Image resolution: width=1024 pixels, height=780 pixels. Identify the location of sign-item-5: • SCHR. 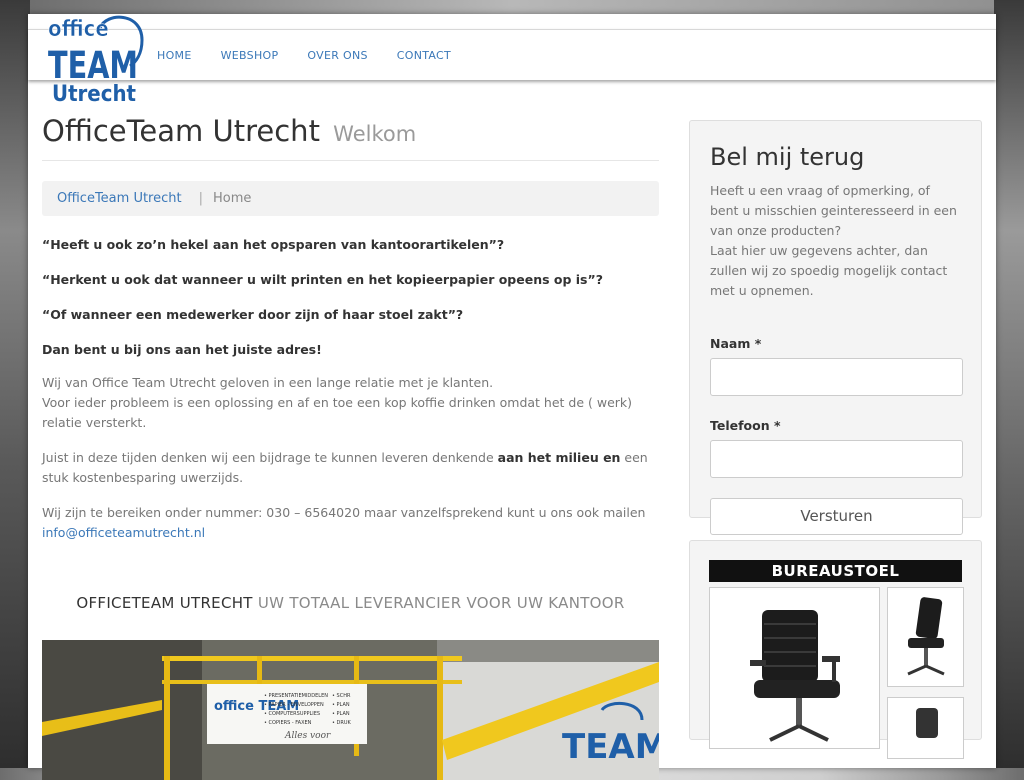
(341, 696).